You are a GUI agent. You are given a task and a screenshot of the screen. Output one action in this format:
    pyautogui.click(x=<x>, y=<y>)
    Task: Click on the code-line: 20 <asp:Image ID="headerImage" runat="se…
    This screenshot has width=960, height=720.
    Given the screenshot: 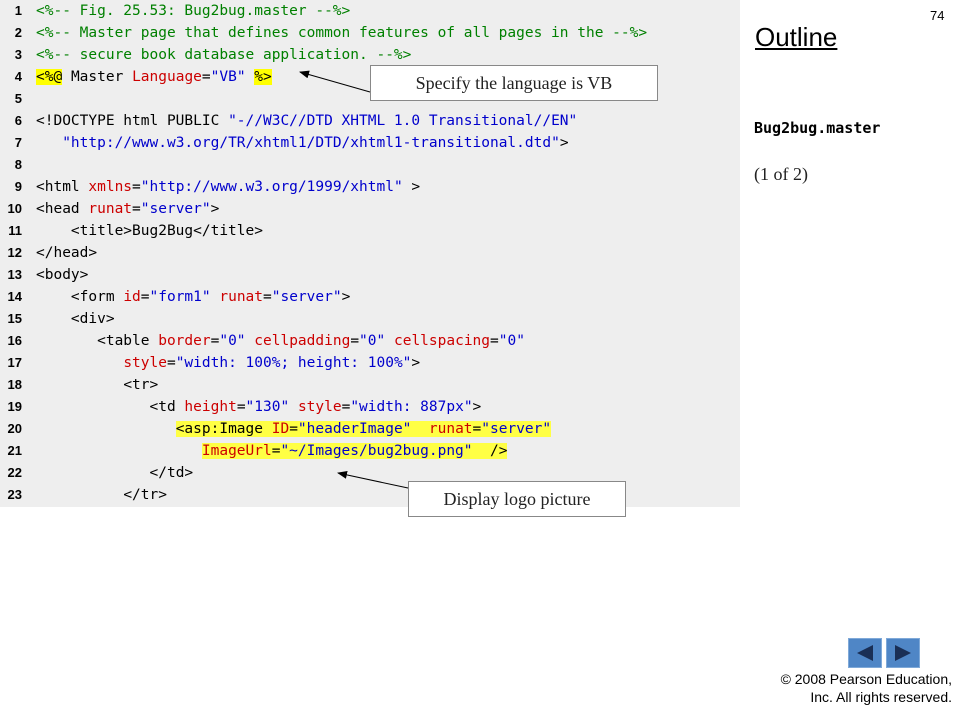 What is the action you would take?
    pyautogui.click(x=370, y=429)
    